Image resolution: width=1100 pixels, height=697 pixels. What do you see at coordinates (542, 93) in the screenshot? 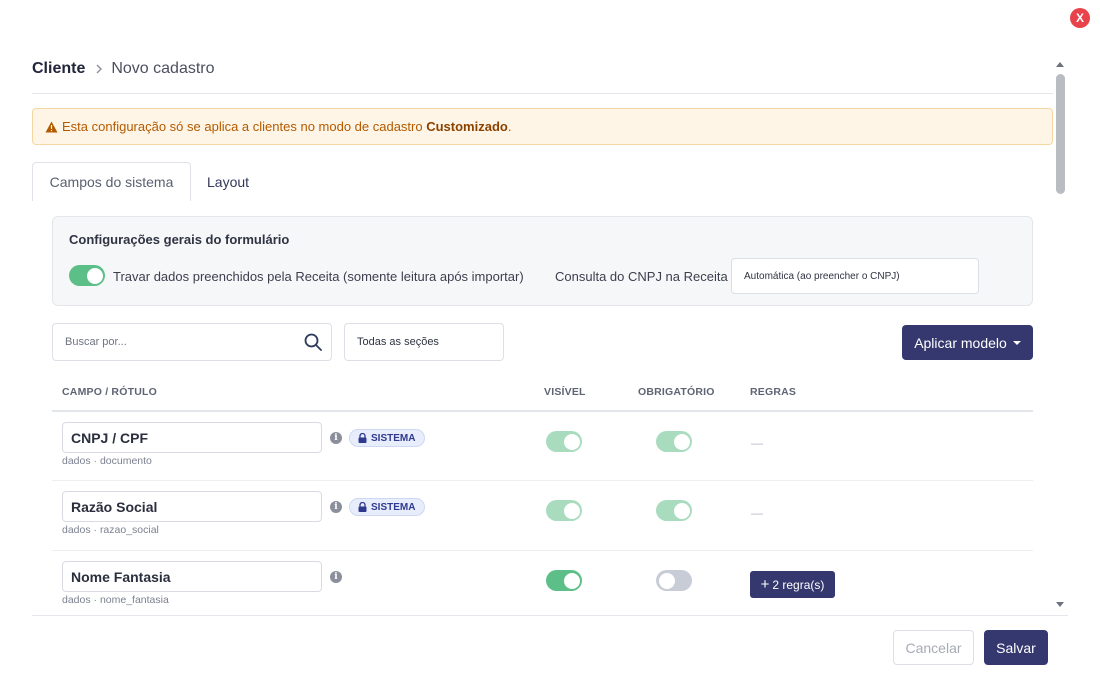
I see `header-divider` at bounding box center [542, 93].